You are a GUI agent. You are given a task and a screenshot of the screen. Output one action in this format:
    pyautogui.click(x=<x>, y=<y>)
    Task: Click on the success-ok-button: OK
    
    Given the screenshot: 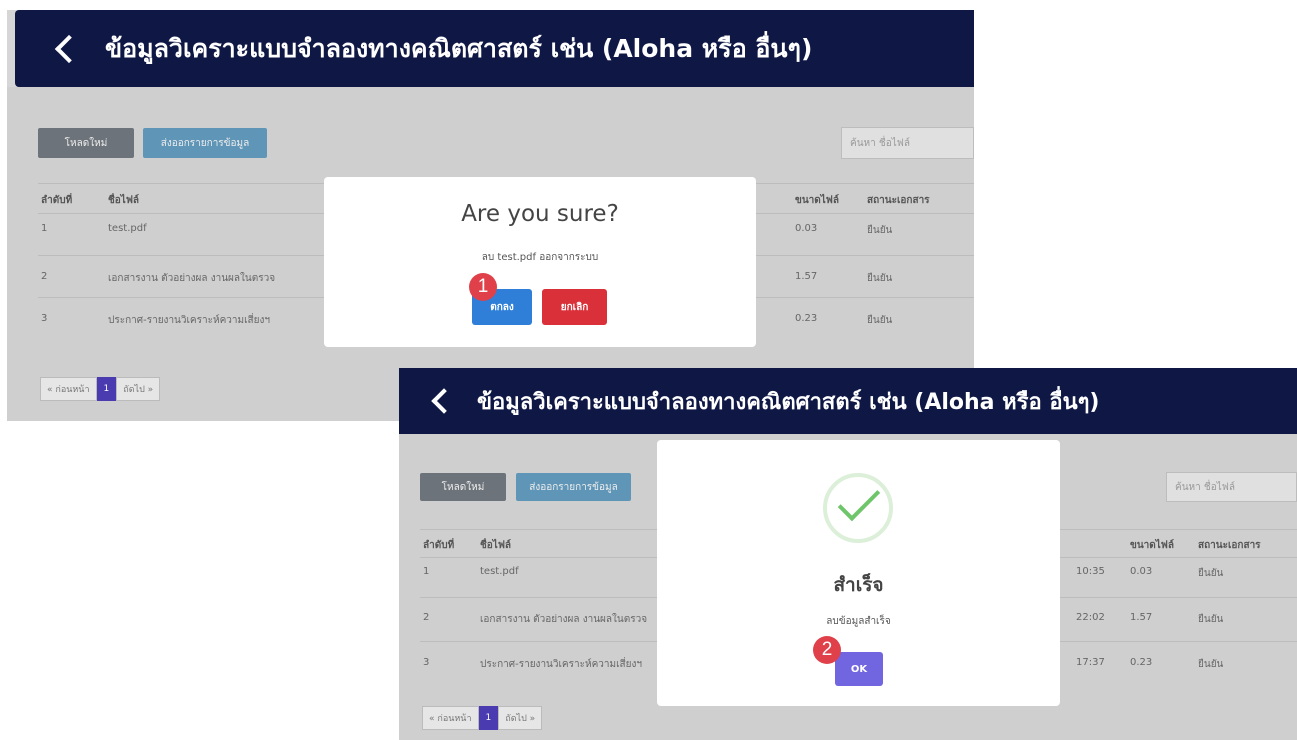 What is the action you would take?
    pyautogui.click(x=859, y=669)
    